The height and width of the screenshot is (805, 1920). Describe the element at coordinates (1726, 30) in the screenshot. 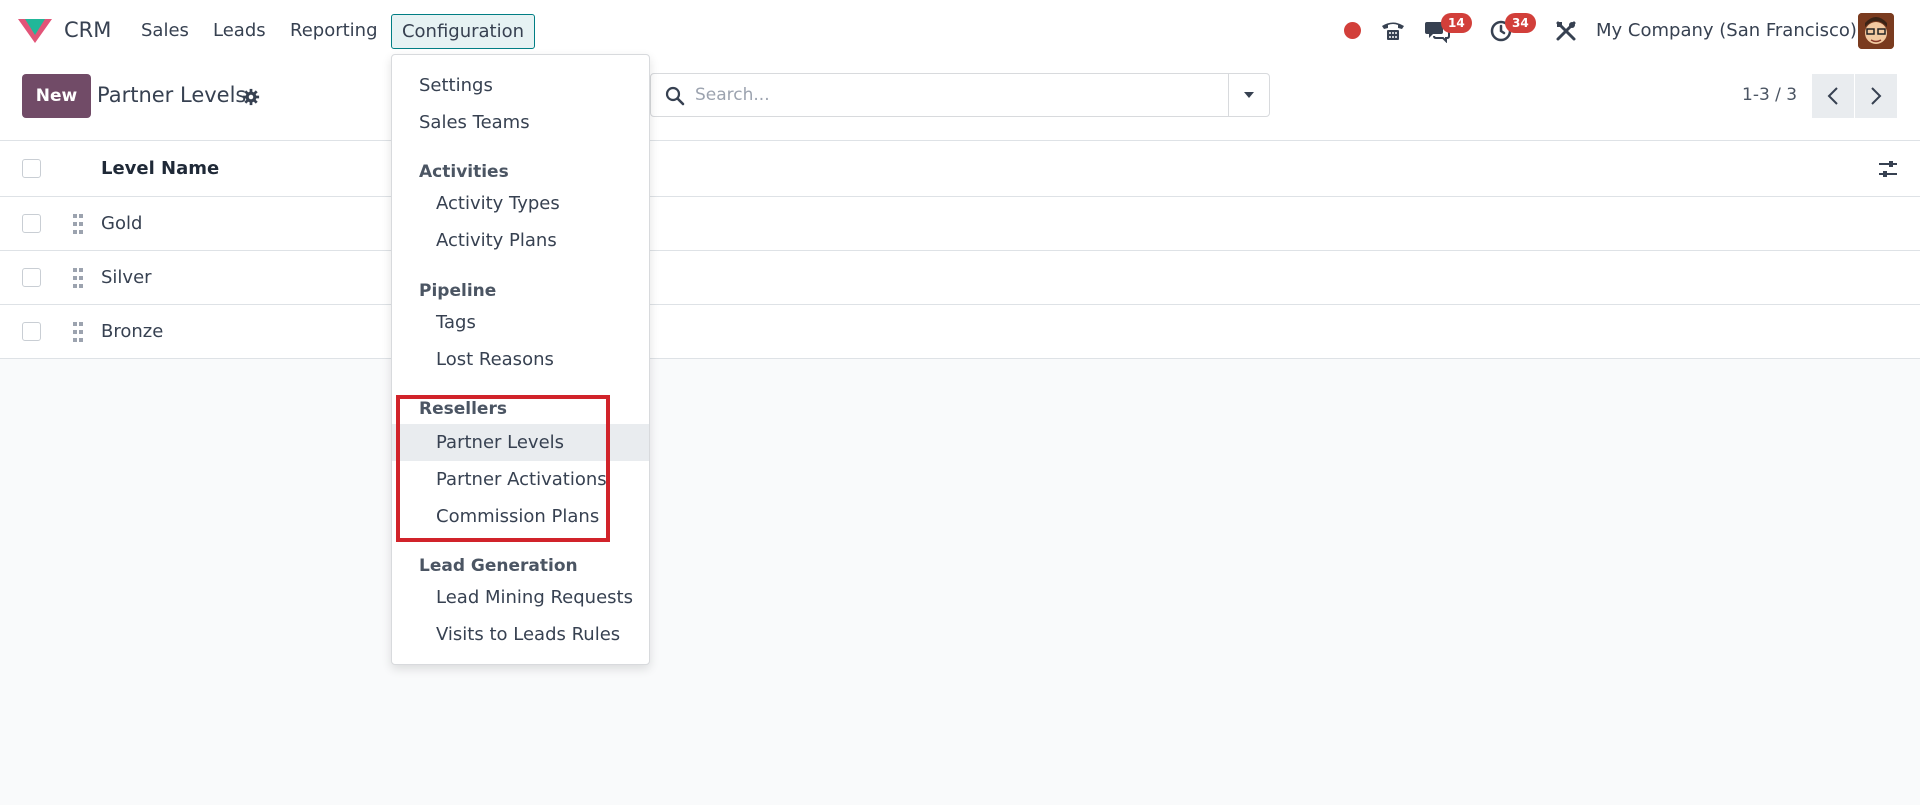

I see `company-switcher: My Company (San Francisco)` at that location.